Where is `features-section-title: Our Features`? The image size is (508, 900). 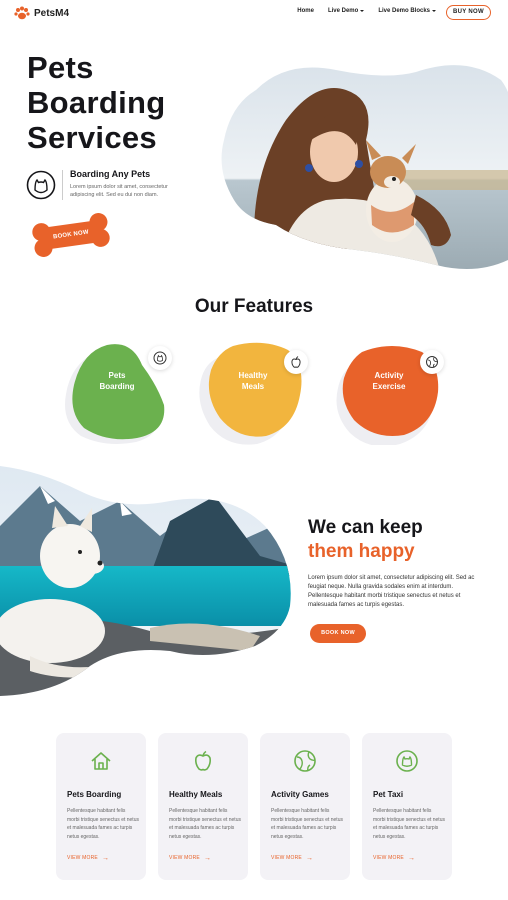
features-section-title: Our Features is located at coordinates (254, 306).